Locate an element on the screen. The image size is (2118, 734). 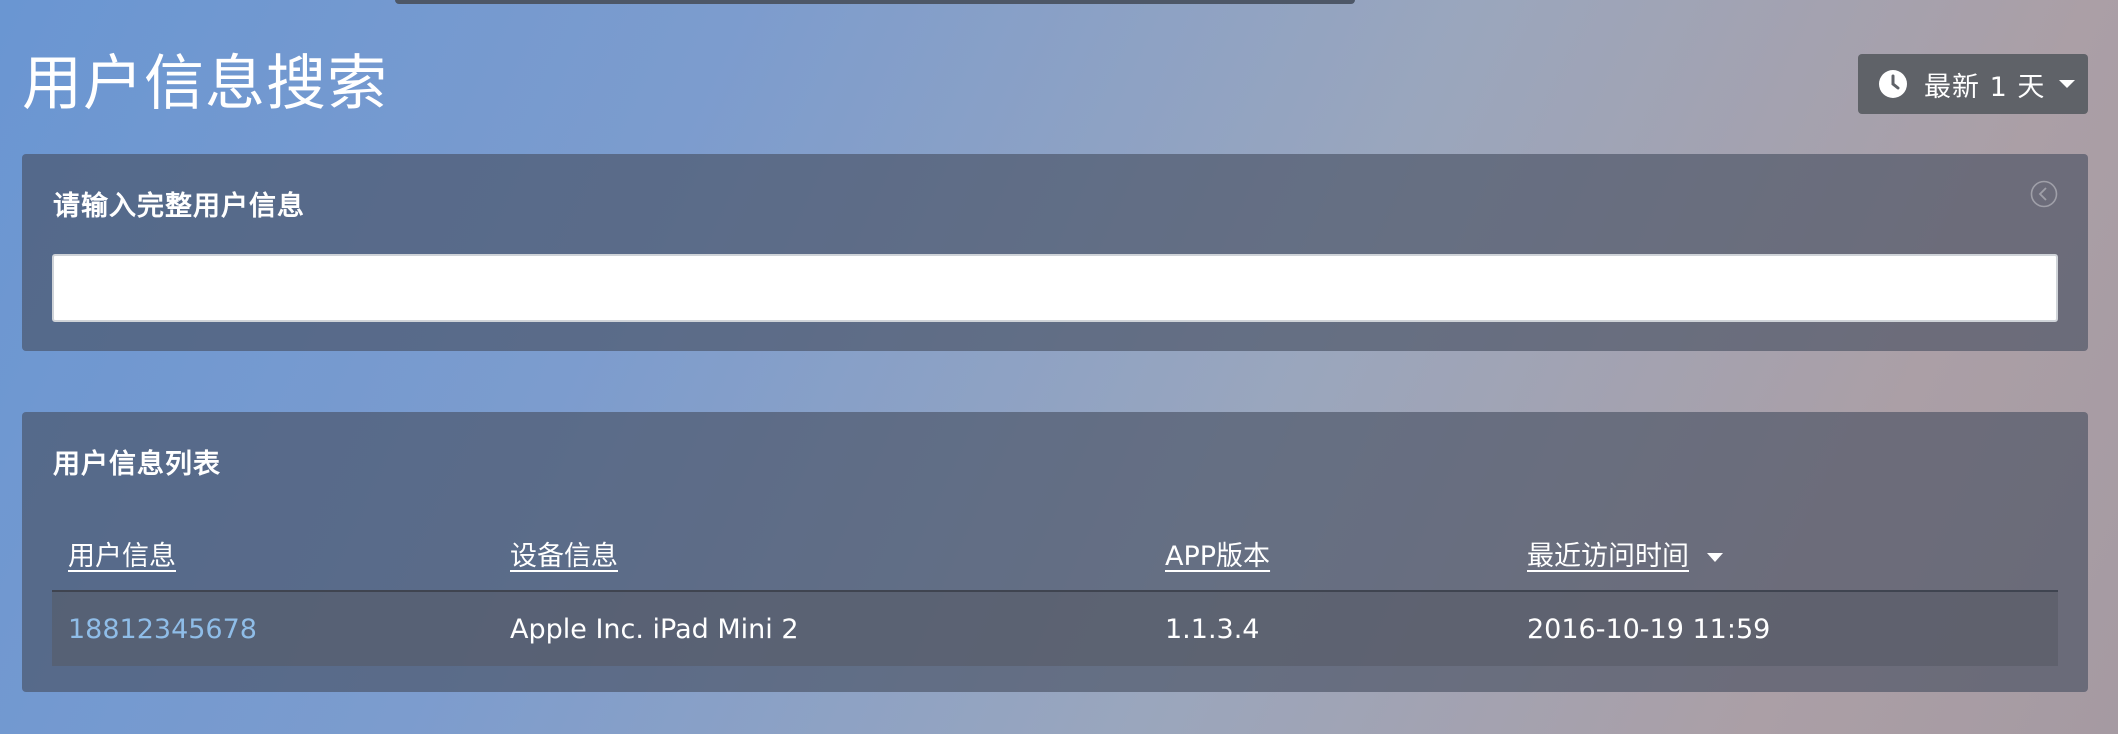
top-bar is located at coordinates (875, 2).